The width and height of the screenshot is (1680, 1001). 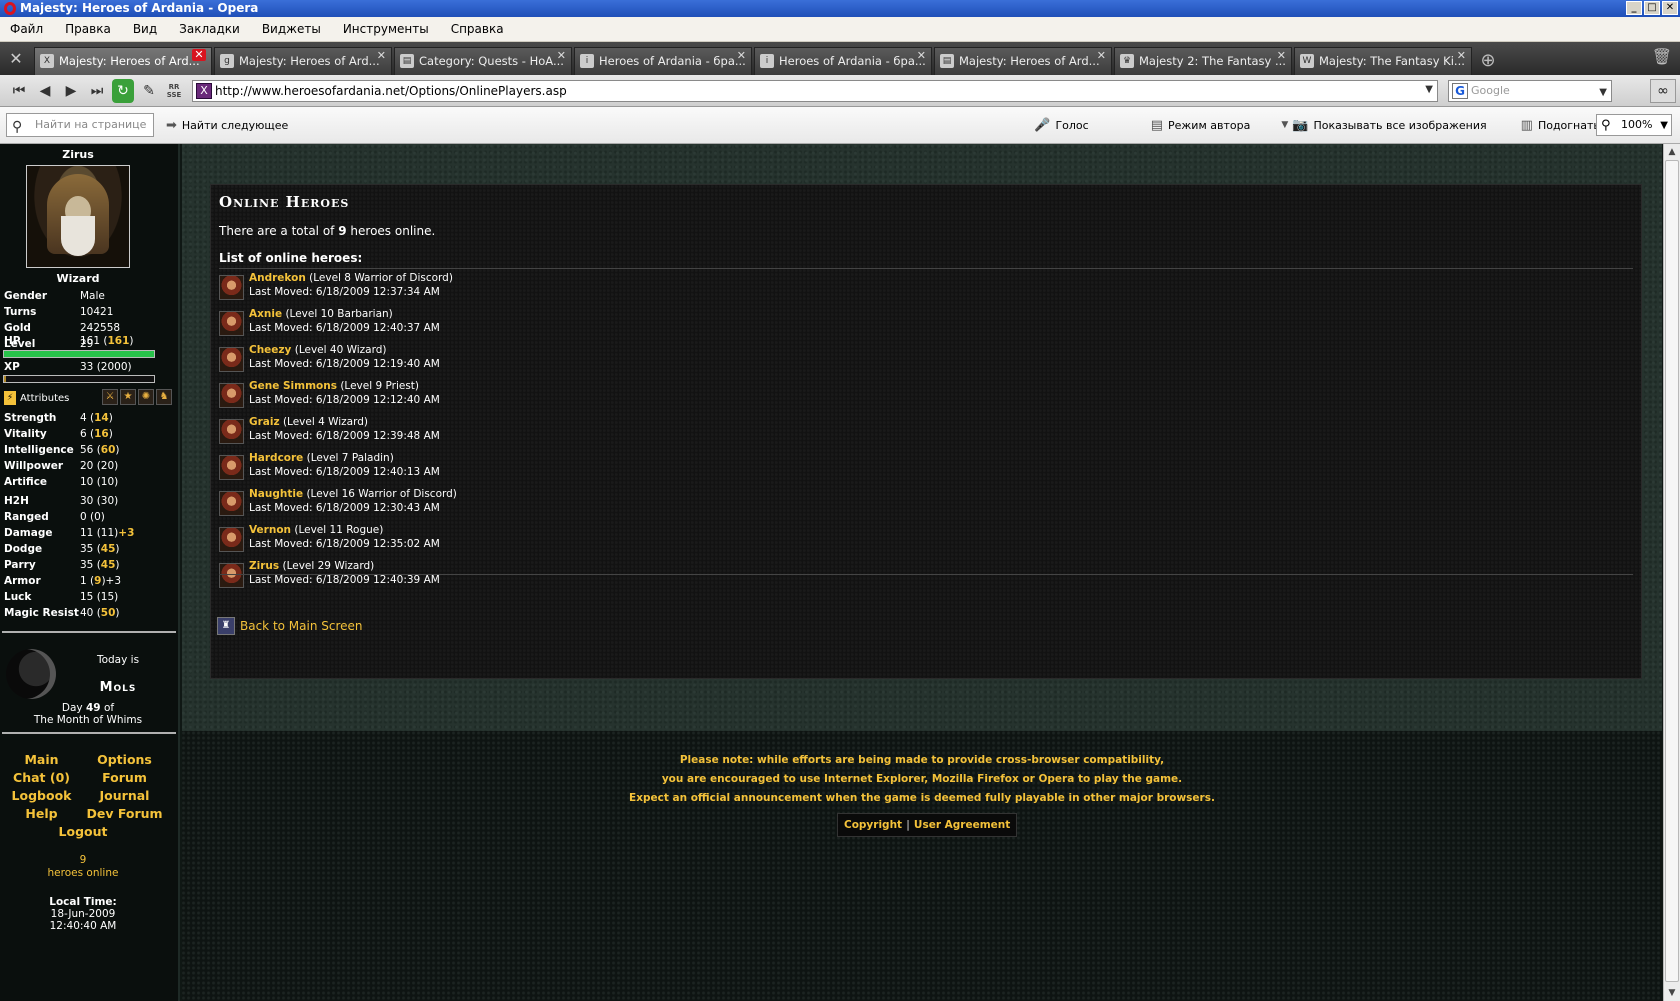 What do you see at coordinates (1284, 125) in the screenshot?
I see `chevron-down-icon: ▼` at bounding box center [1284, 125].